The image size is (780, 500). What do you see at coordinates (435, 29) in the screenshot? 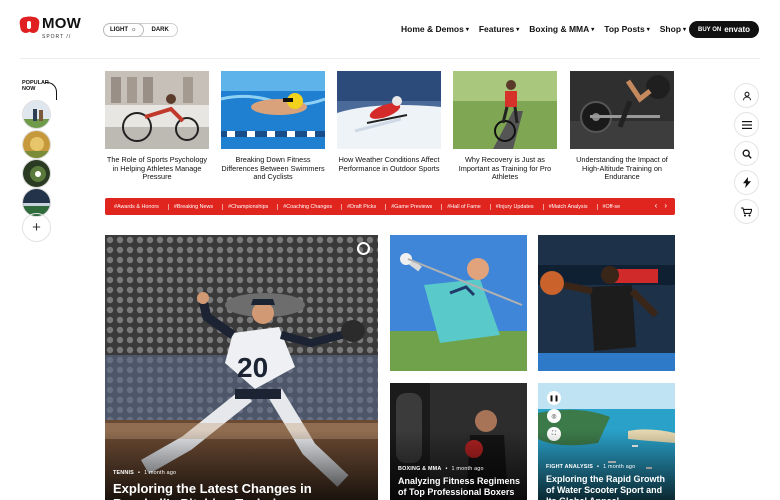
I see `nav-item-home-demos: Home & Demos ▾` at bounding box center [435, 29].